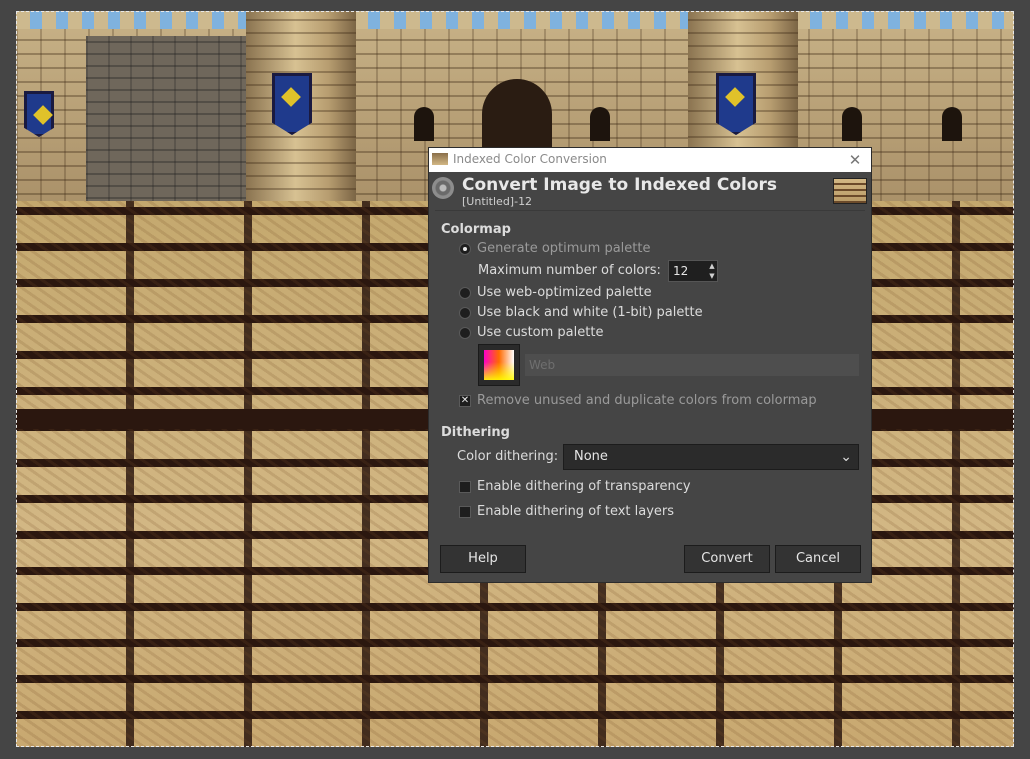  I want to click on generate-optimum-label: Generate optimum palette, so click(563, 248).